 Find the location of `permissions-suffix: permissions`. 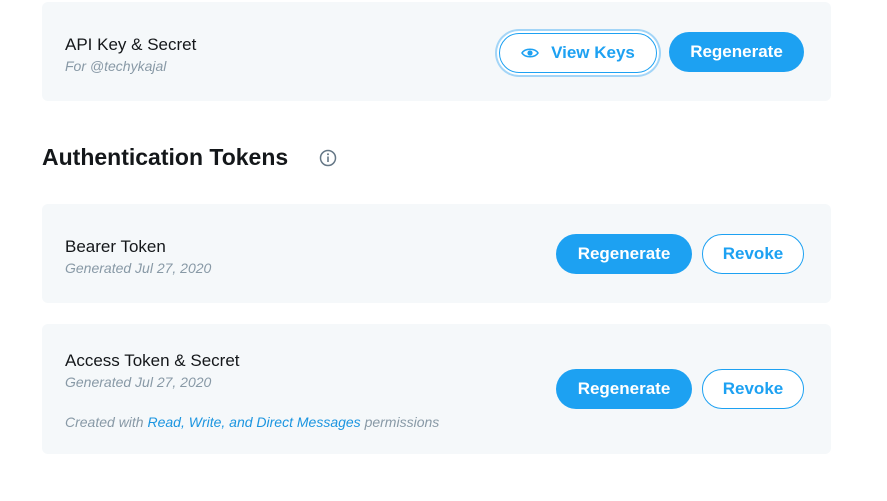

permissions-suffix: permissions is located at coordinates (400, 422).